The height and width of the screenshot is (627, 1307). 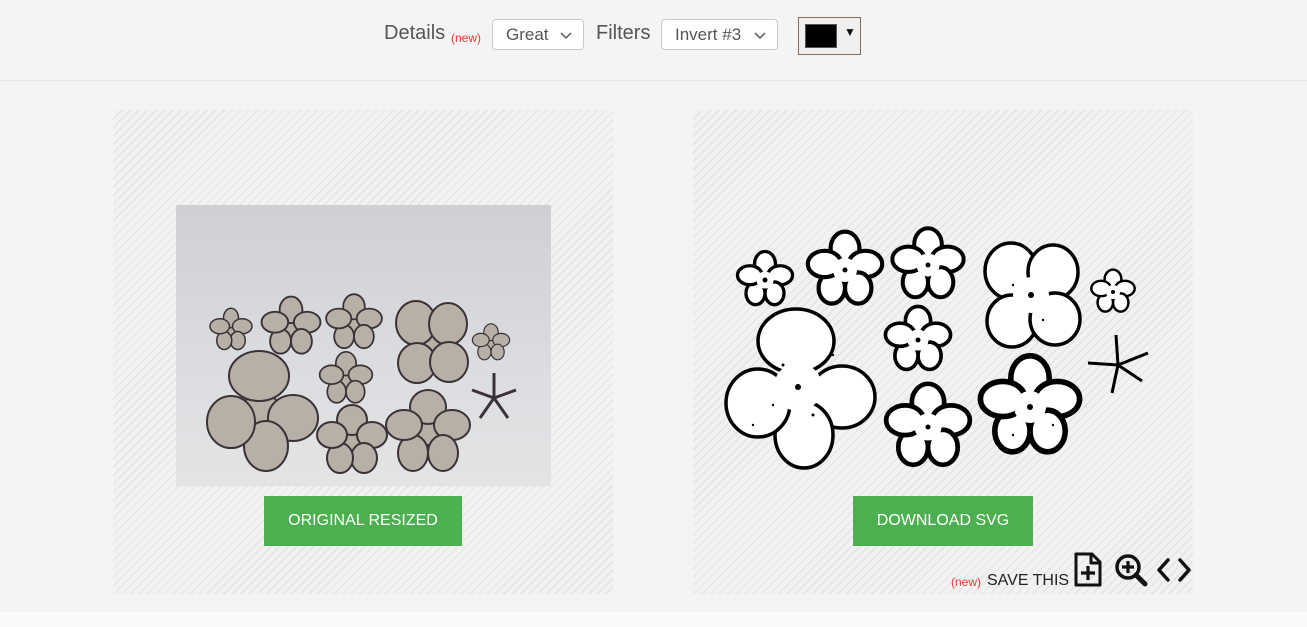 I want to click on original-image, so click(x=363, y=345).